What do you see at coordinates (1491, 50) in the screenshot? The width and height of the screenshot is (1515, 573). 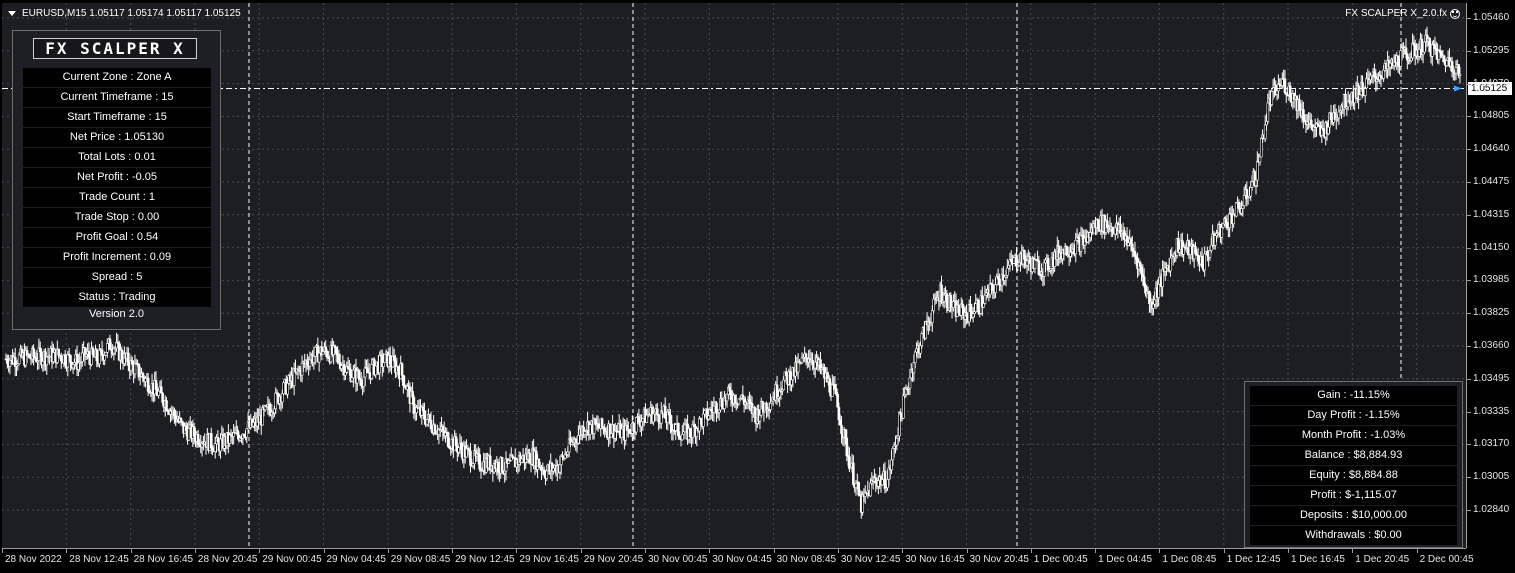 I see `price-label: 1.05295` at bounding box center [1491, 50].